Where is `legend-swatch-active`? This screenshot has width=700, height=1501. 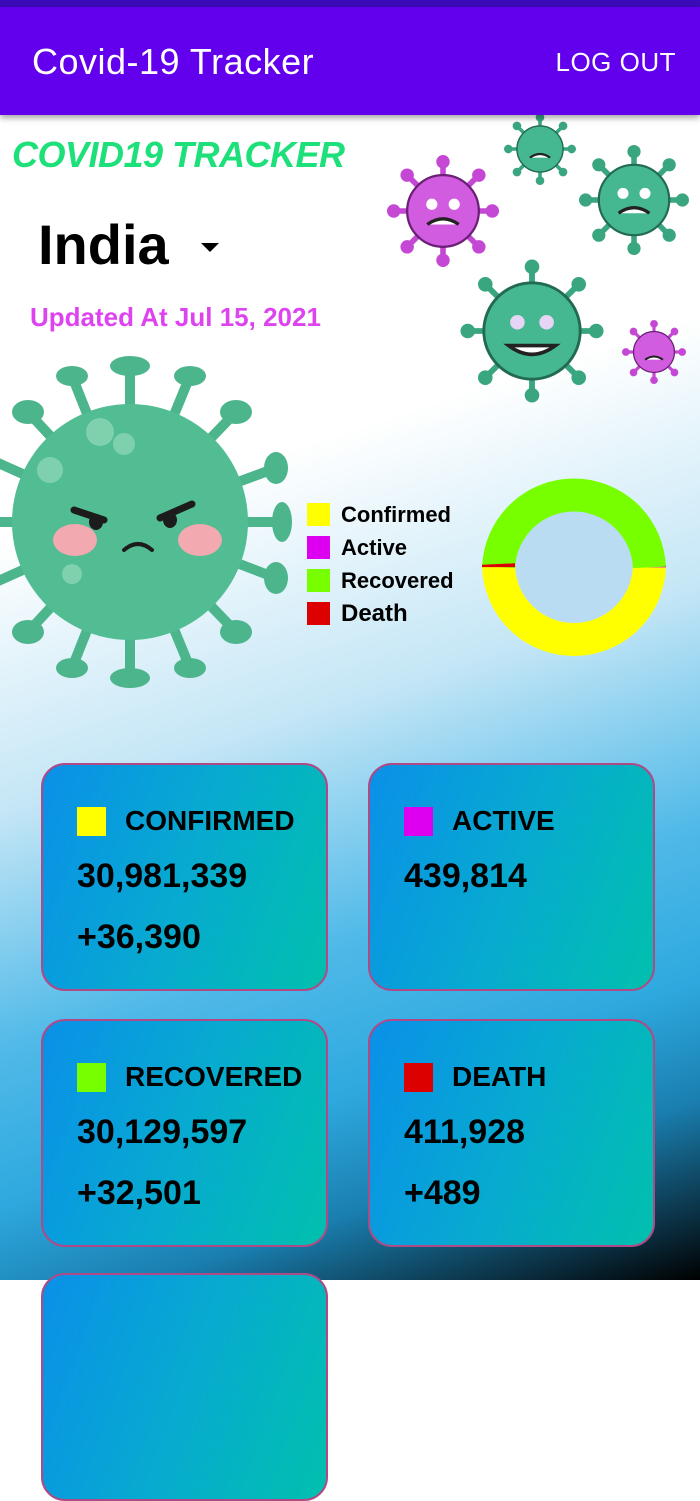
legend-swatch-active is located at coordinates (318, 547).